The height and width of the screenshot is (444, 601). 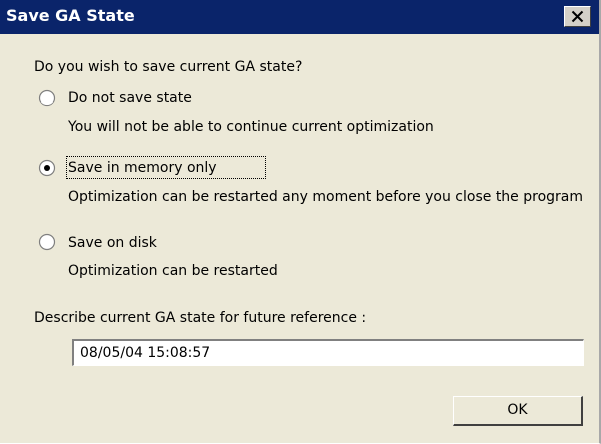 I want to click on option-label-save-in-memory: Save in memory only, so click(x=142, y=168).